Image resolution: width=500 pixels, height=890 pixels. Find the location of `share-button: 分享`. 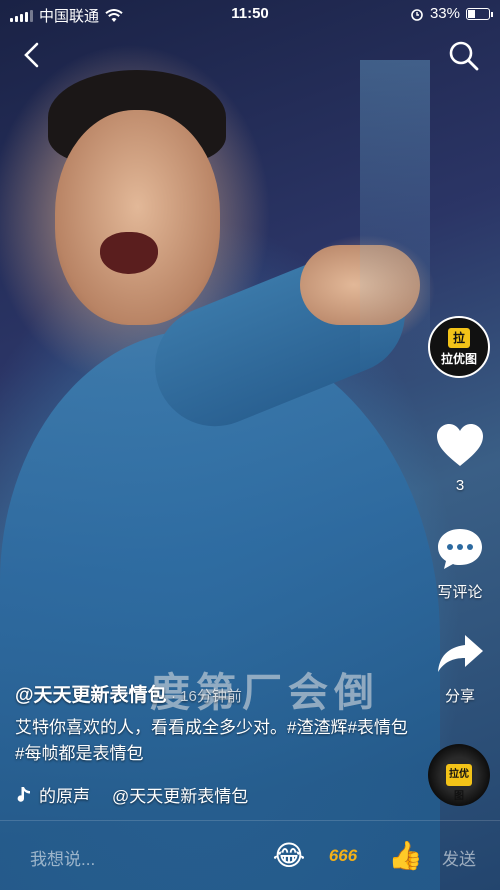

share-button: 分享 is located at coordinates (460, 669).